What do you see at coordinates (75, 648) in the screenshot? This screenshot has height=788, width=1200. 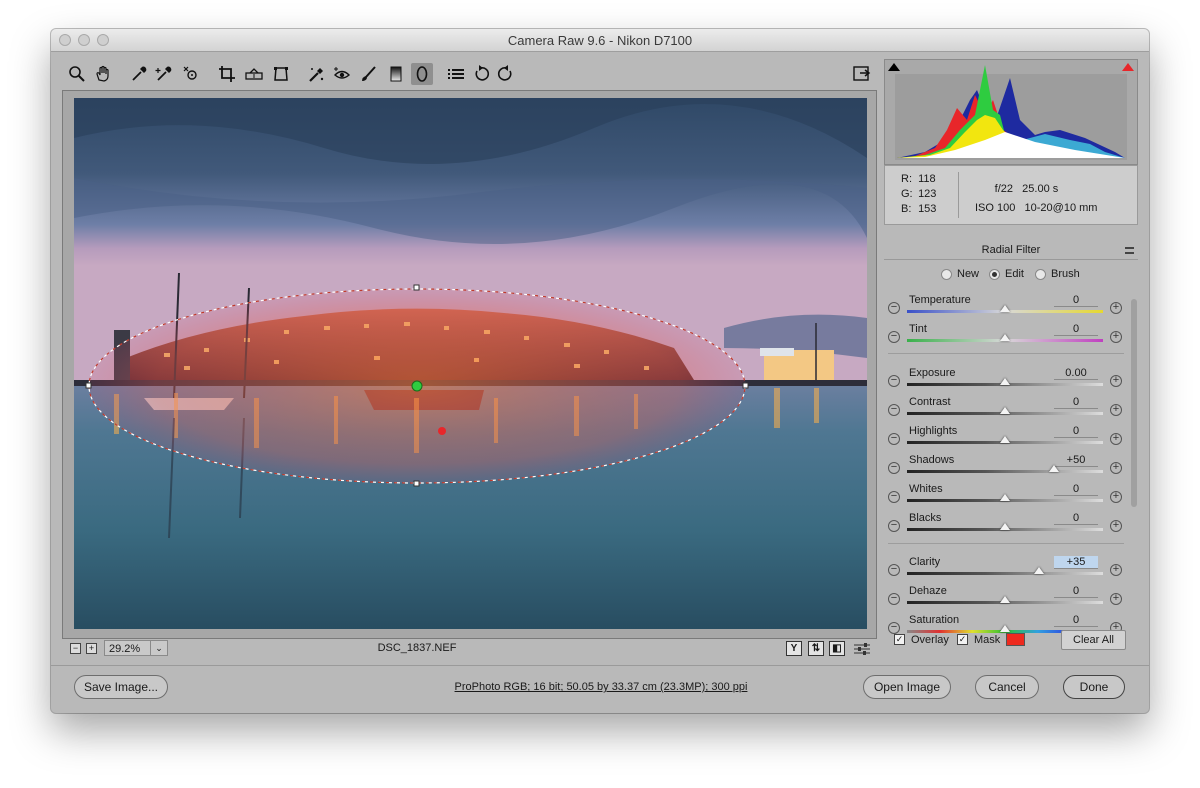 I see `zoom-out-button: −` at bounding box center [75, 648].